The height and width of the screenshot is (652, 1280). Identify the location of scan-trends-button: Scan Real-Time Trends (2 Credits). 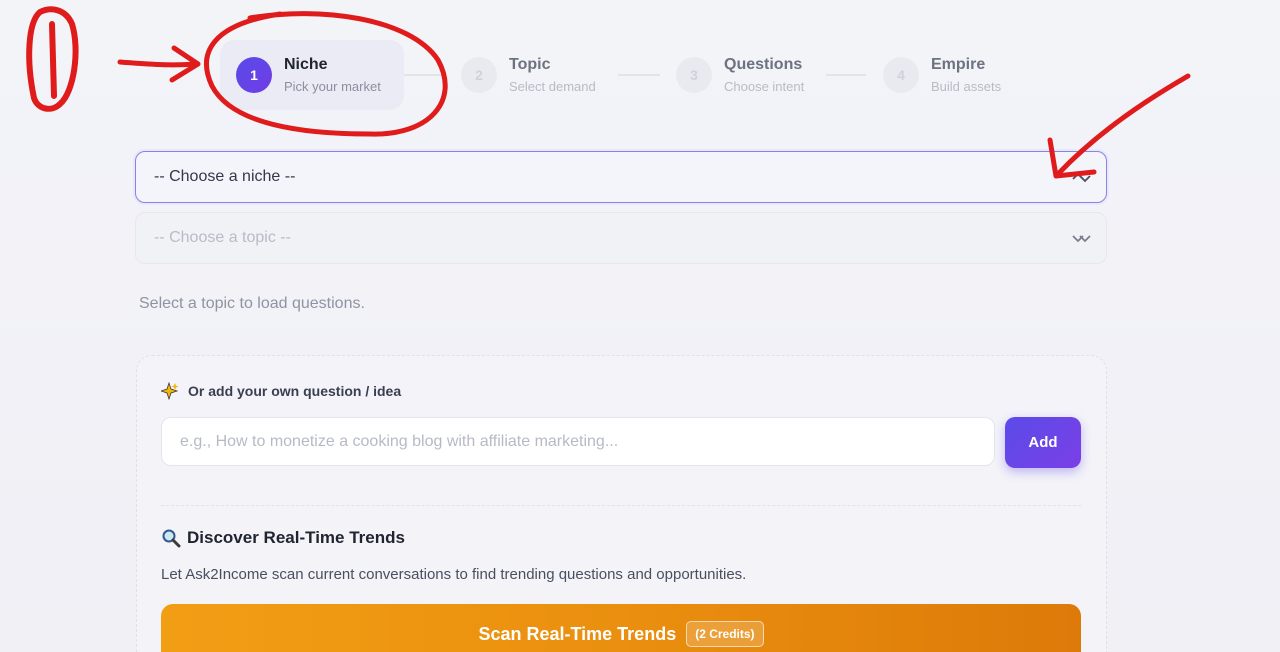
(621, 628).